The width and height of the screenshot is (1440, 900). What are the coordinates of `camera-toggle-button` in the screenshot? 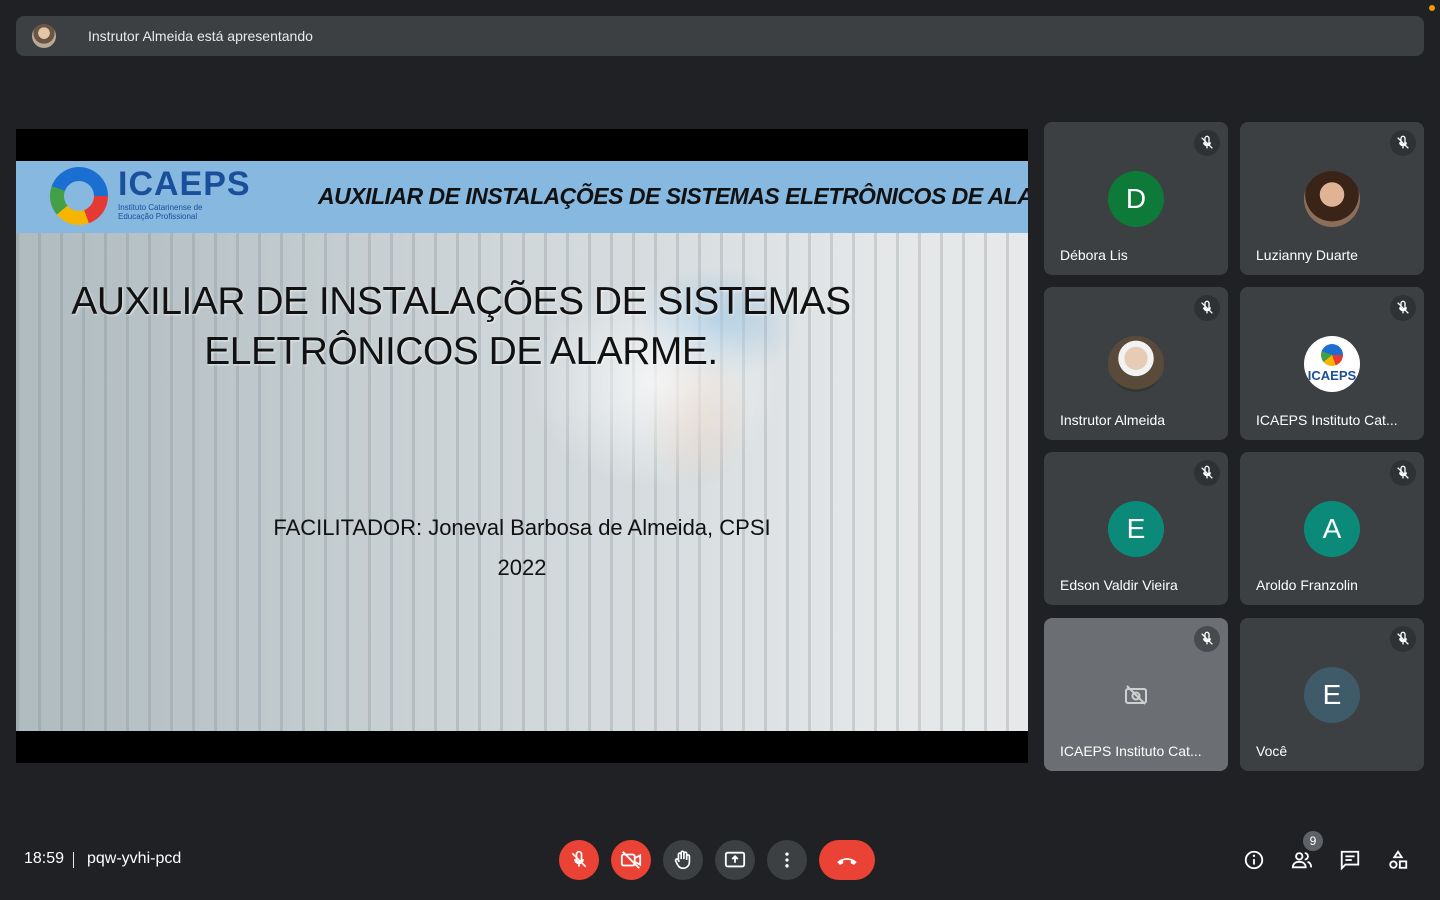 It's located at (631, 860).